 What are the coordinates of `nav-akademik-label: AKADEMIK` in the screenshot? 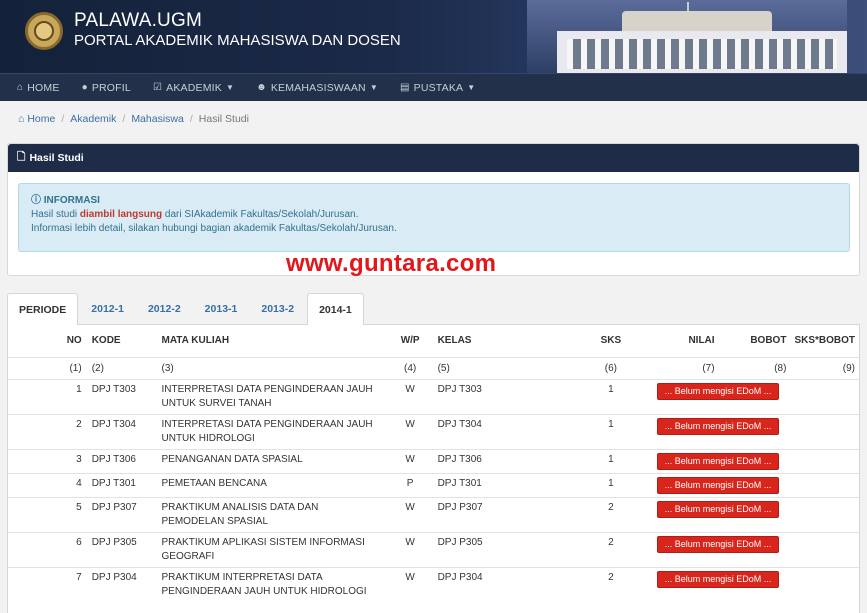 It's located at (194, 87).